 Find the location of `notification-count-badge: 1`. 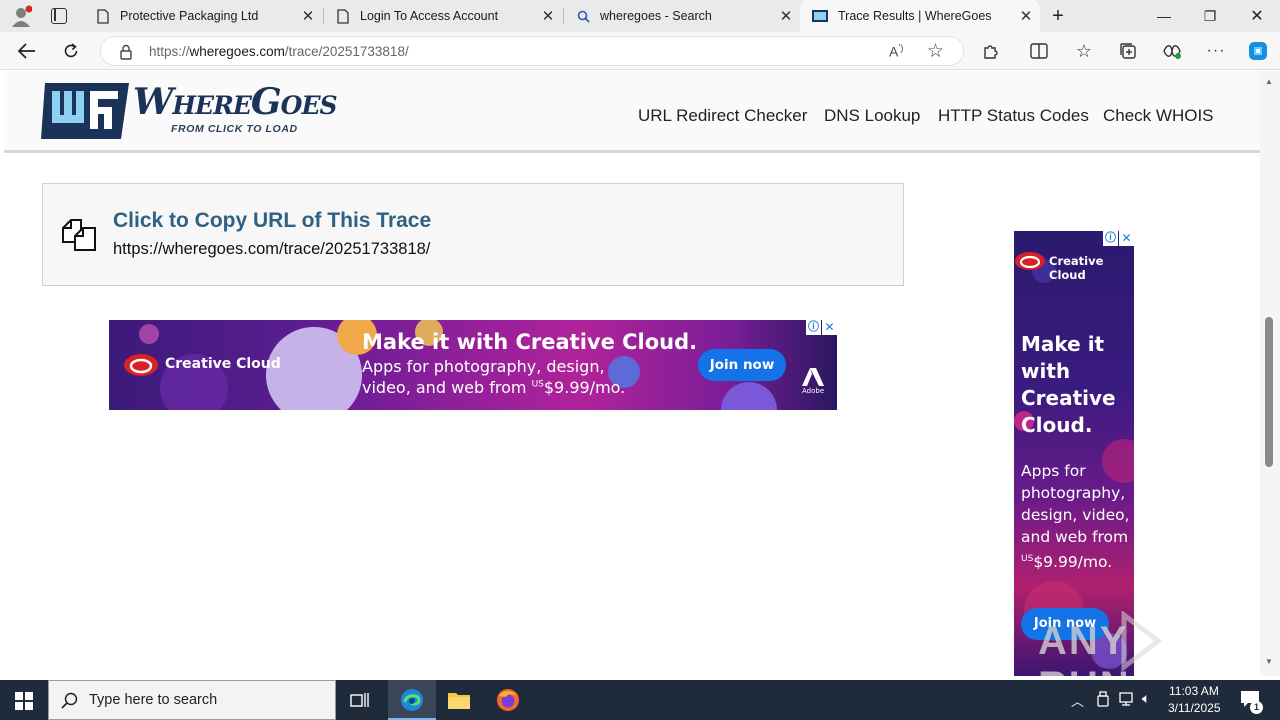

notification-count-badge: 1 is located at coordinates (1256, 707).